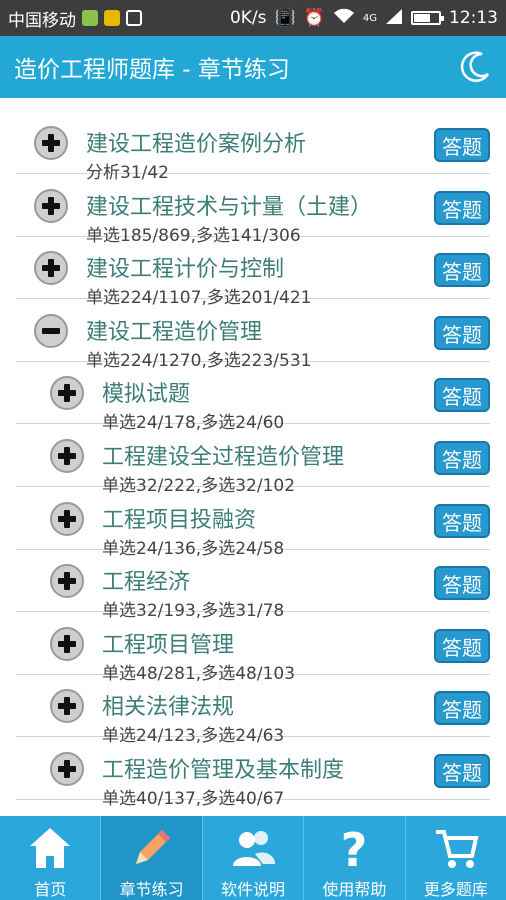 Image resolution: width=506 pixels, height=900 pixels. What do you see at coordinates (354, 889) in the screenshot?
I see `tab-label: 使用帮助` at bounding box center [354, 889].